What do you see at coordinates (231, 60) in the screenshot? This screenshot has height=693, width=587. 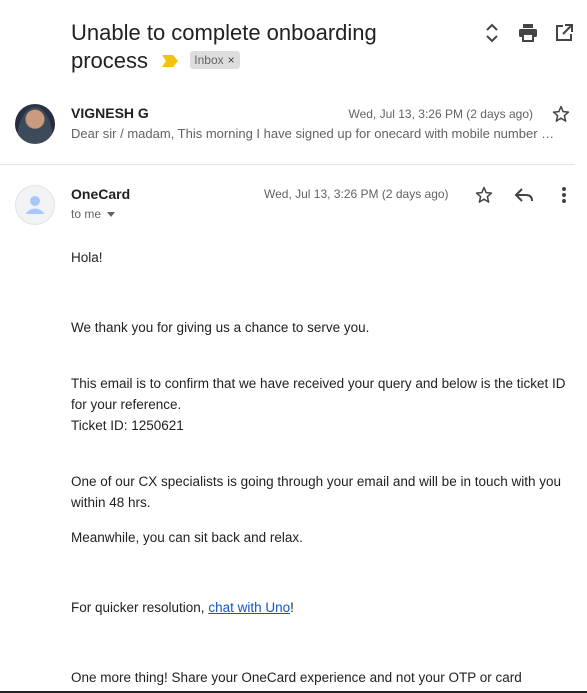 I see `remove-label-icon: ×` at bounding box center [231, 60].